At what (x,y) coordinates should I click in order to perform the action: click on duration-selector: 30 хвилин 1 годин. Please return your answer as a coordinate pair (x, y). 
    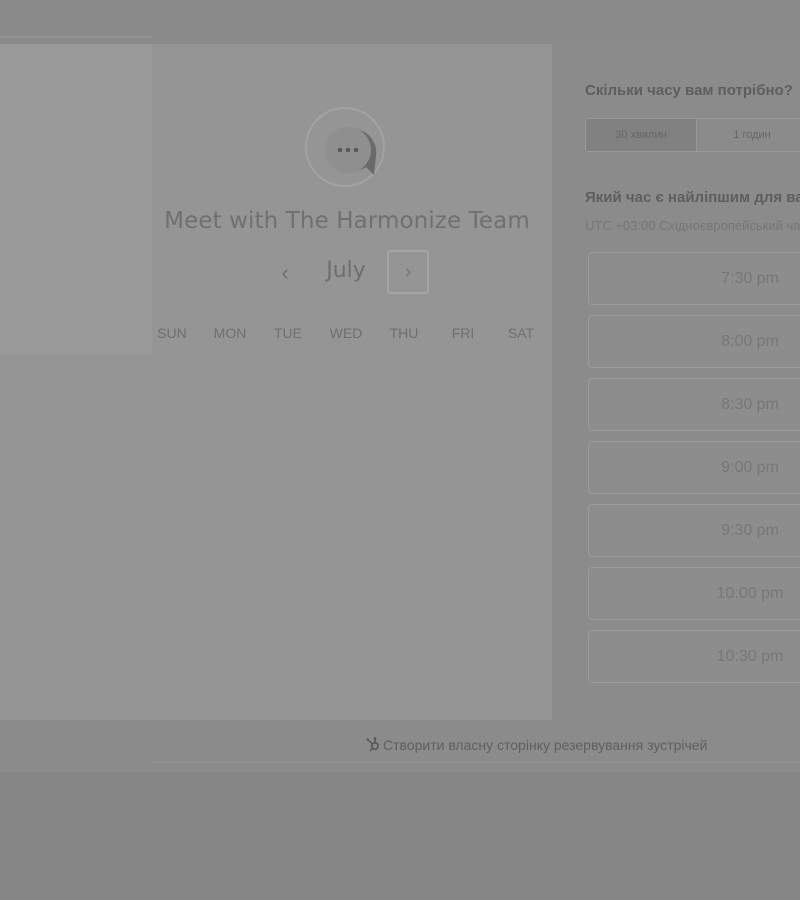
    Looking at the image, I should click on (692, 135).